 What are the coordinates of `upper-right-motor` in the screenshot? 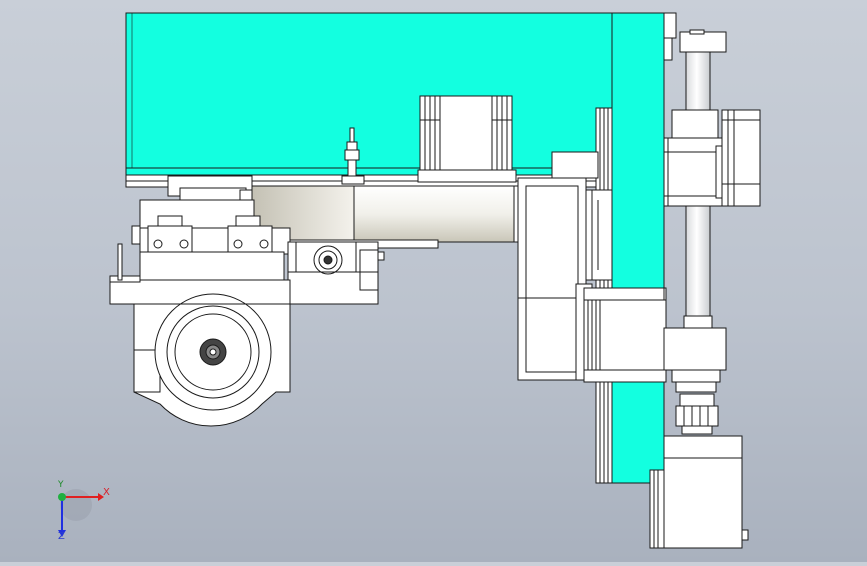 It's located at (741, 158).